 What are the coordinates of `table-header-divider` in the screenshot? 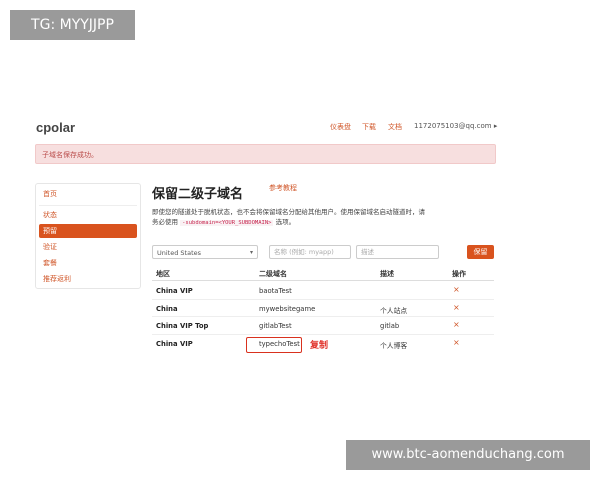 It's located at (323, 280).